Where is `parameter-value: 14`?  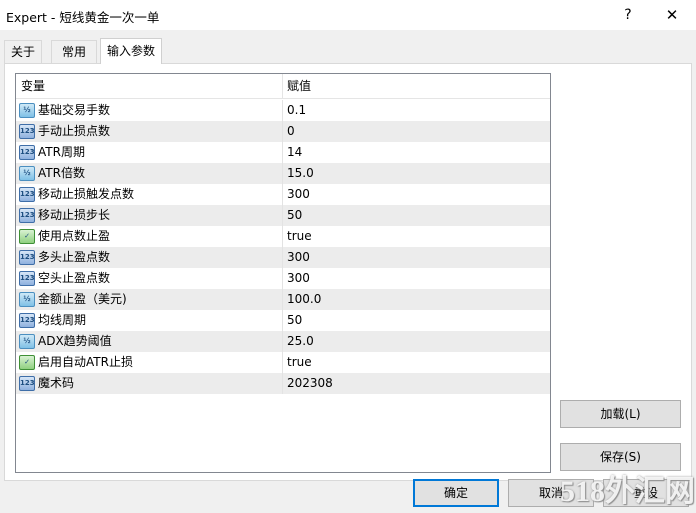 parameter-value: 14 is located at coordinates (294, 152).